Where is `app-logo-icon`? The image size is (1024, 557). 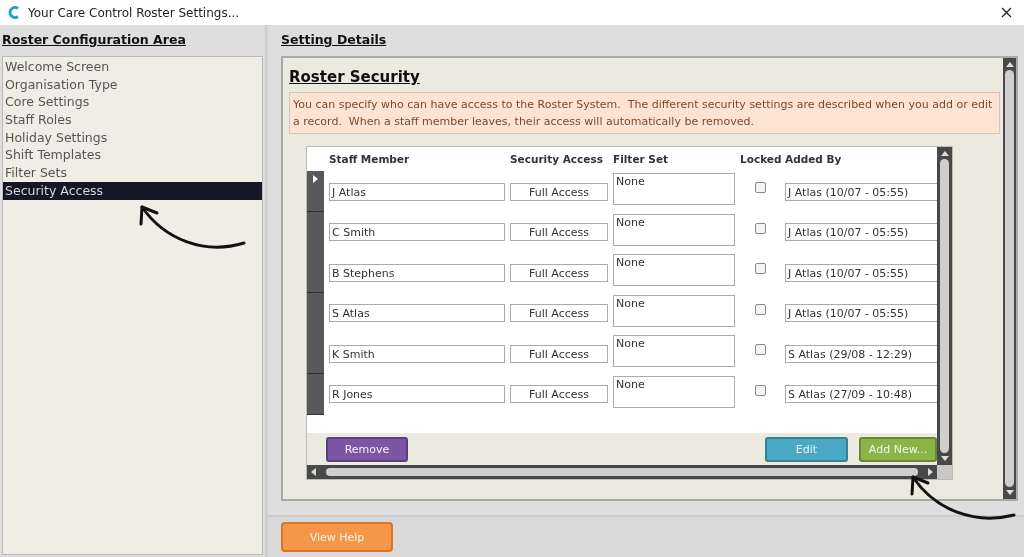
app-logo-icon is located at coordinates (14, 12).